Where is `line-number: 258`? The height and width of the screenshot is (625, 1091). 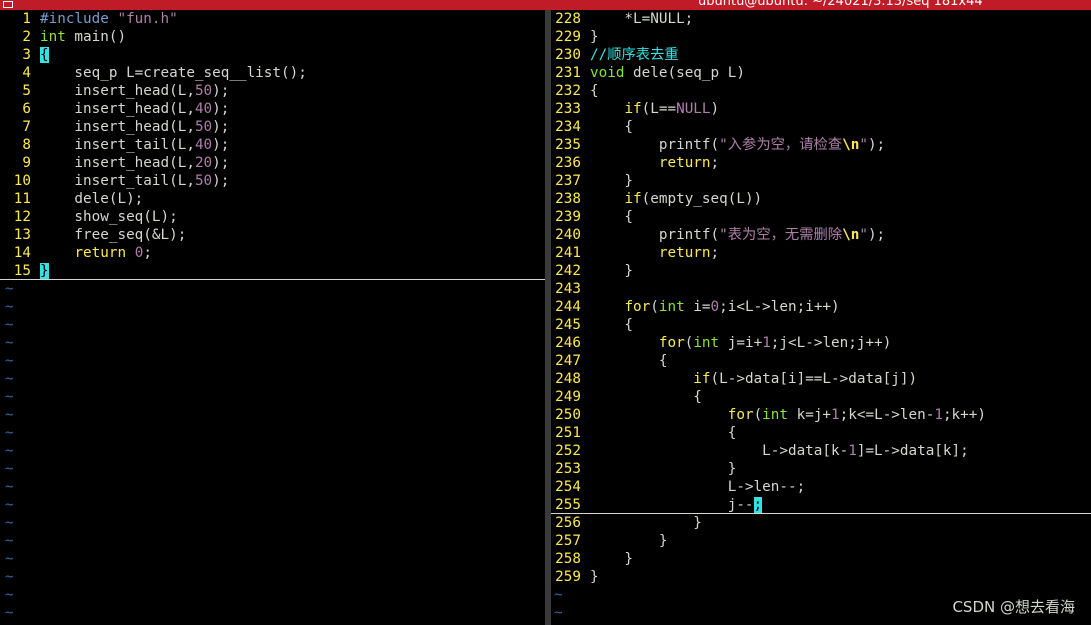
line-number: 258 is located at coordinates (568, 559).